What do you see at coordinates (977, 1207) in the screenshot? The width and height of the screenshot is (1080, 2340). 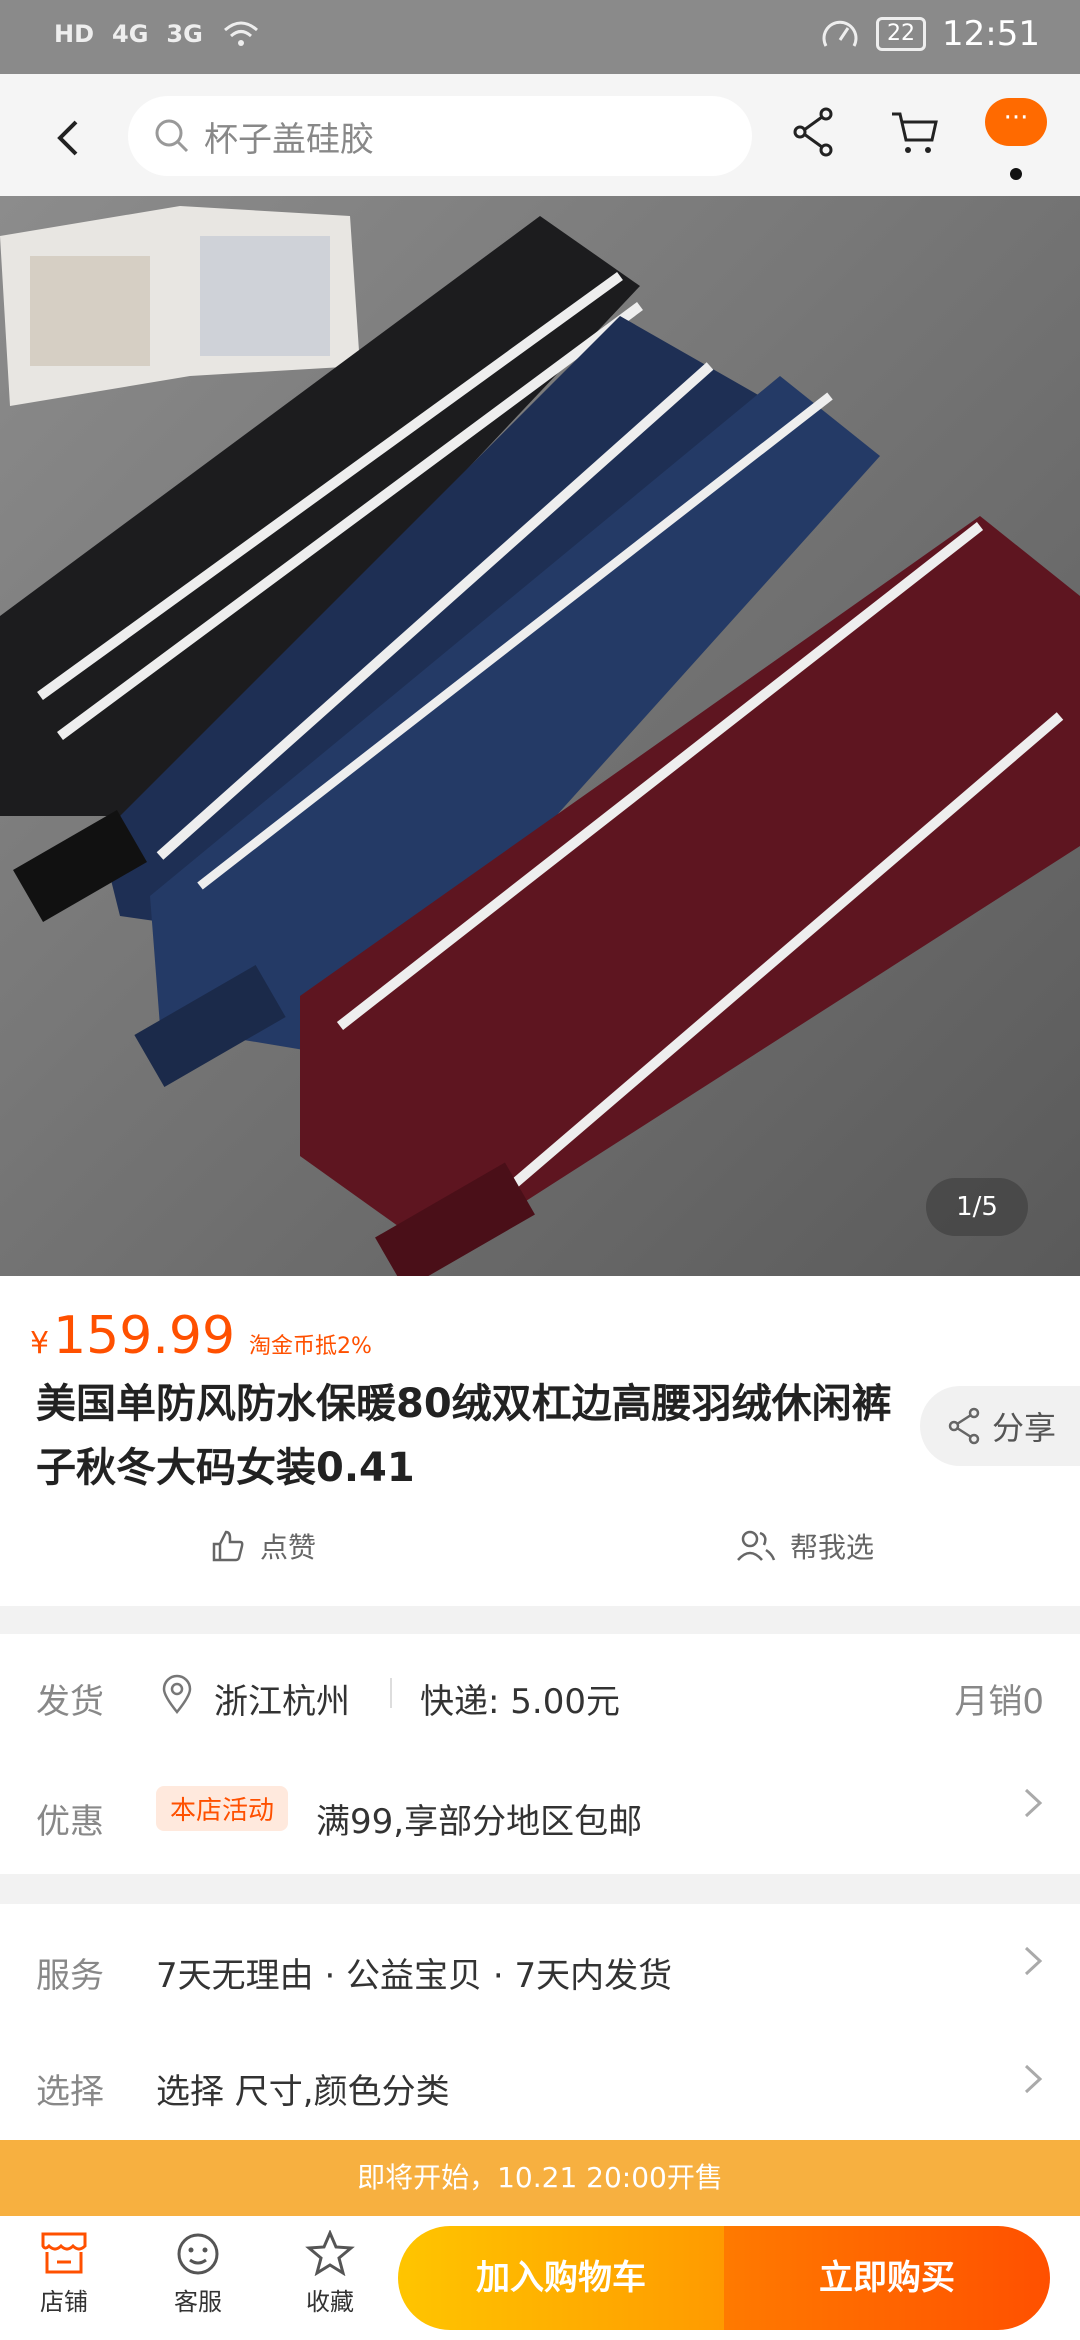 I see `image-counter: 1/5` at bounding box center [977, 1207].